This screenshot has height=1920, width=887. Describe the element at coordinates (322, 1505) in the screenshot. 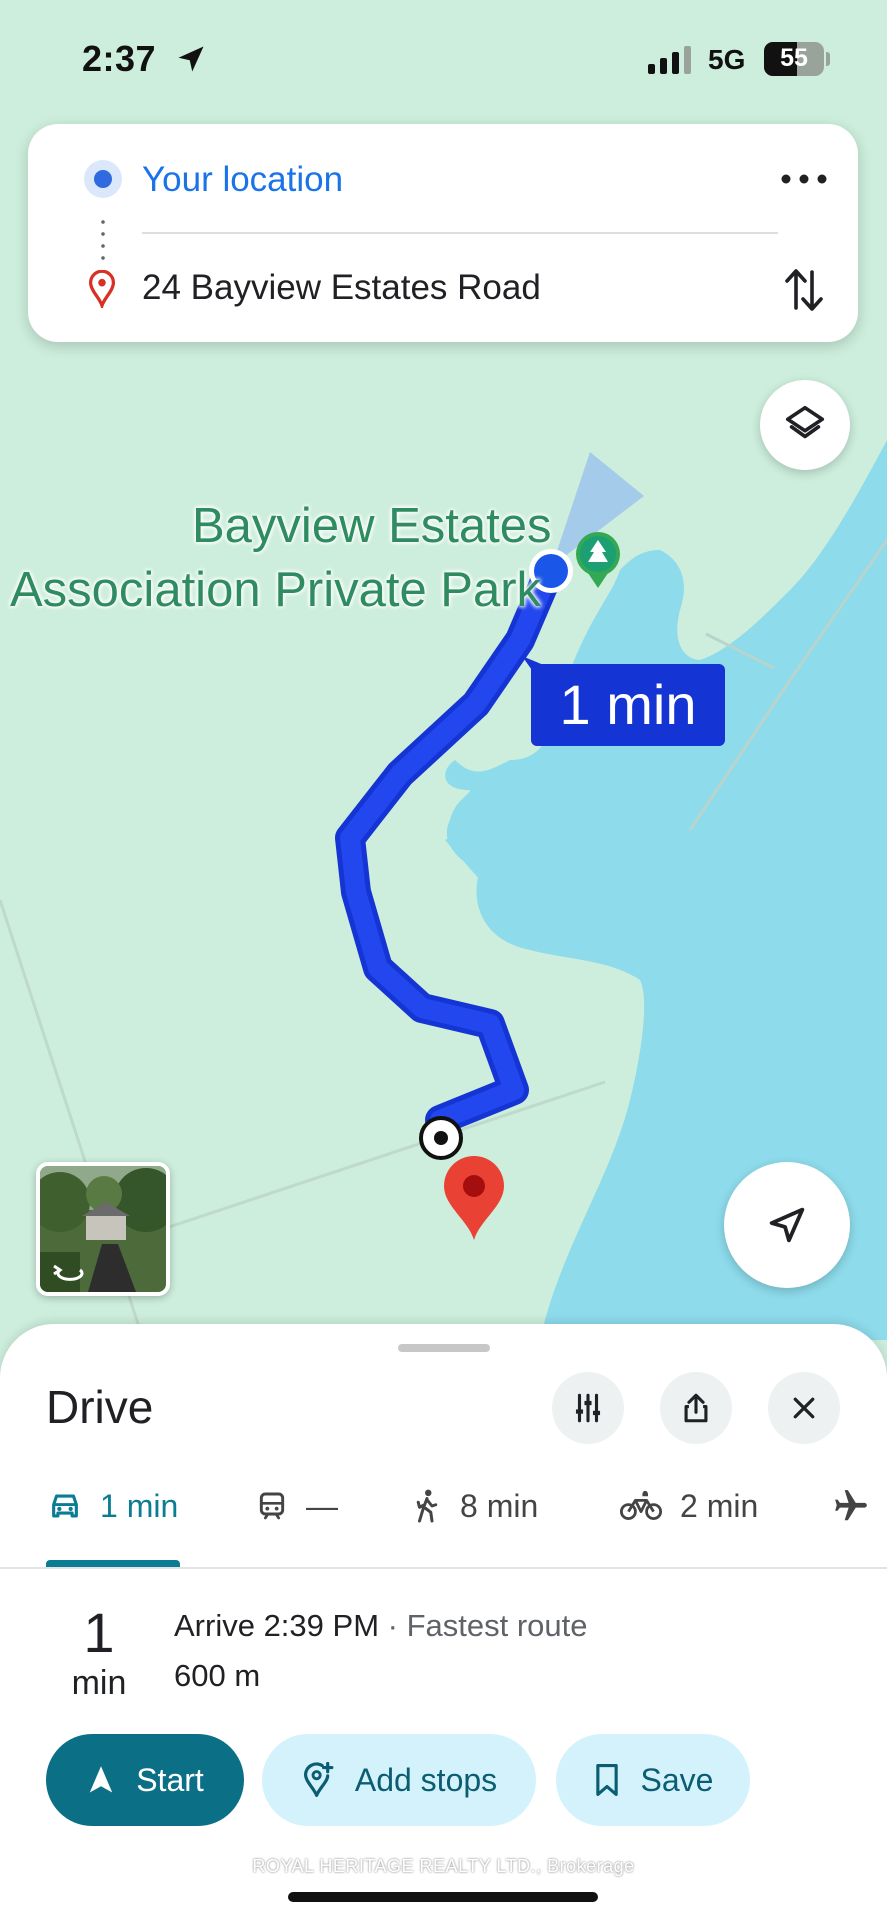

I see `transit-time: —` at that location.